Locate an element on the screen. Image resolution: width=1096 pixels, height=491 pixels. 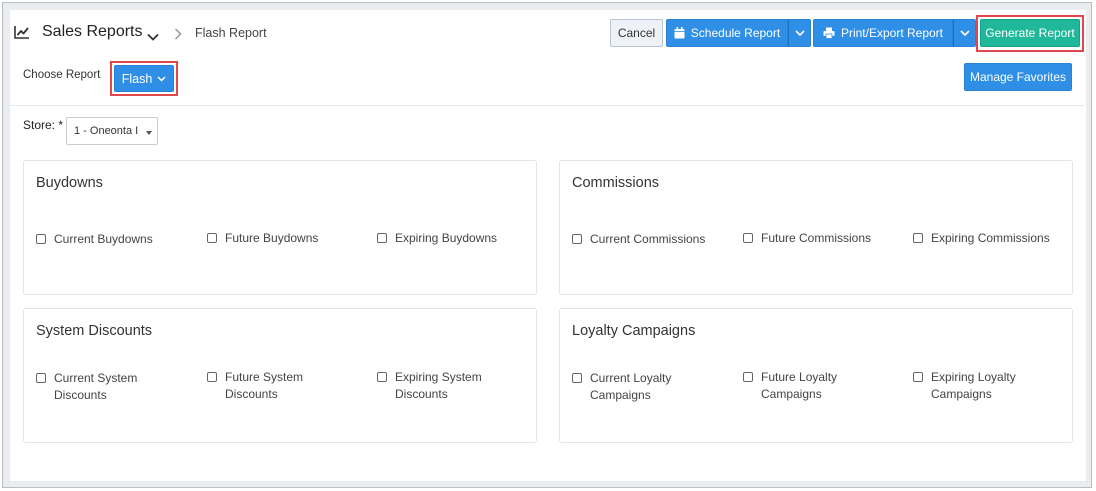
store-select-value: 1 - Oneonta I is located at coordinates (106, 131).